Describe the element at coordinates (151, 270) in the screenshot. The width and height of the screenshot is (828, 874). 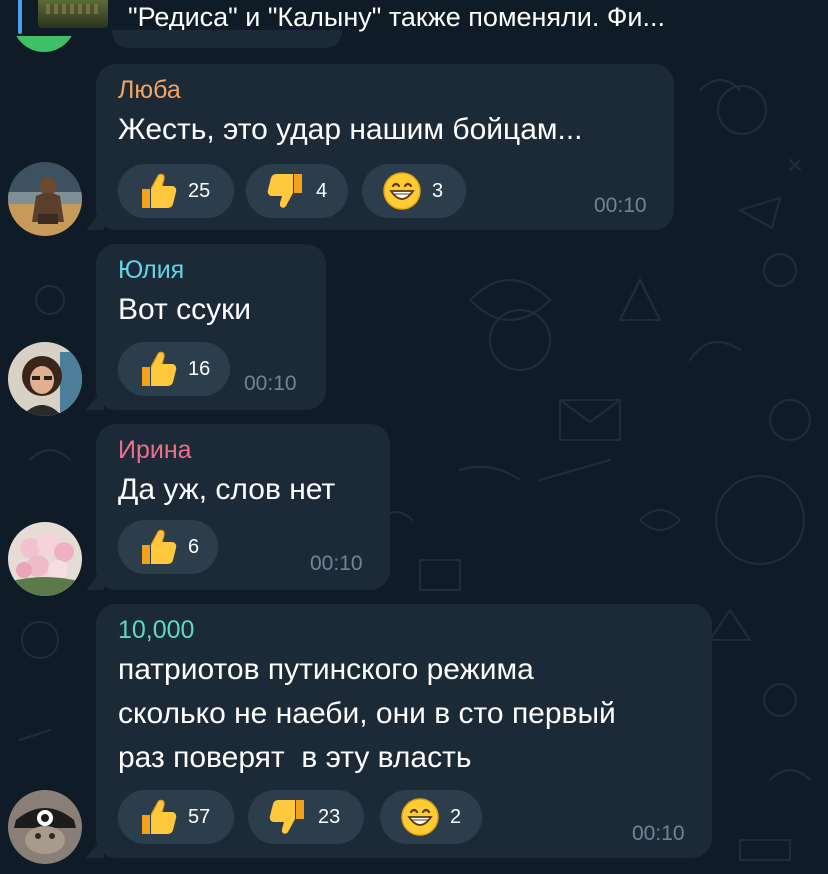
I see `sender-name: Юлия` at that location.